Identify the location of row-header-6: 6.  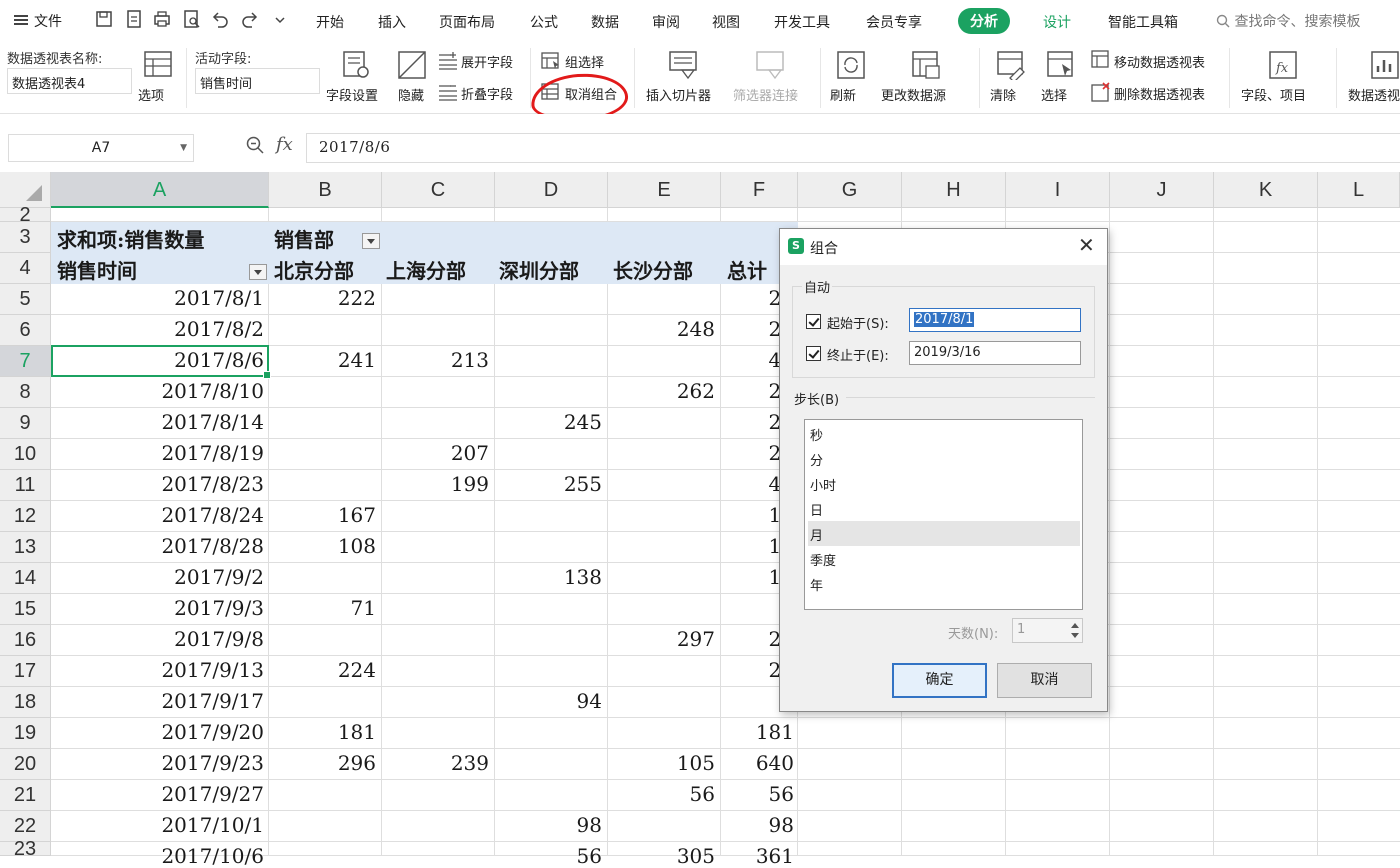
(25, 330).